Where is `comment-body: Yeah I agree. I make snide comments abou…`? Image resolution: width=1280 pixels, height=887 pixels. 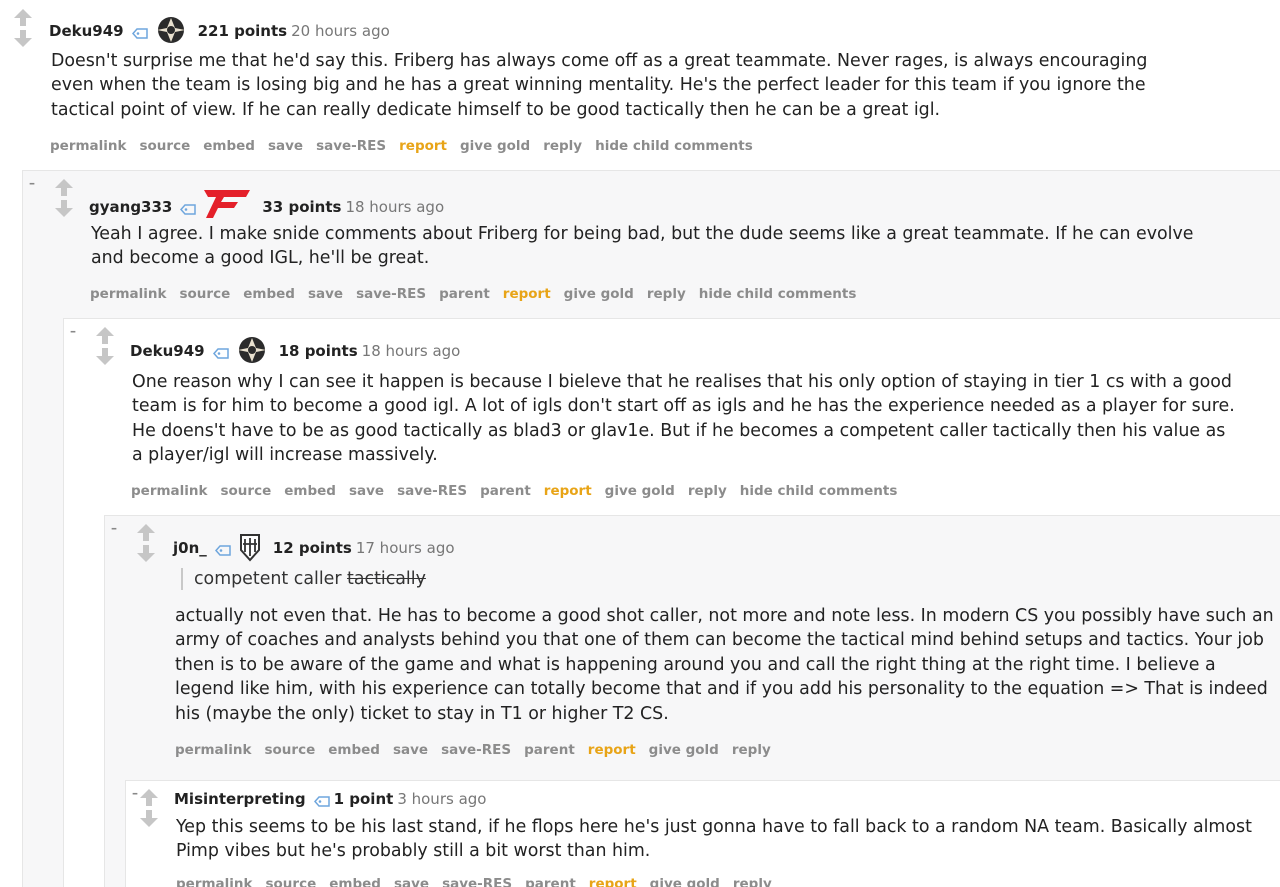
comment-body: Yeah I agree. I make snide comments abou… is located at coordinates (651, 246).